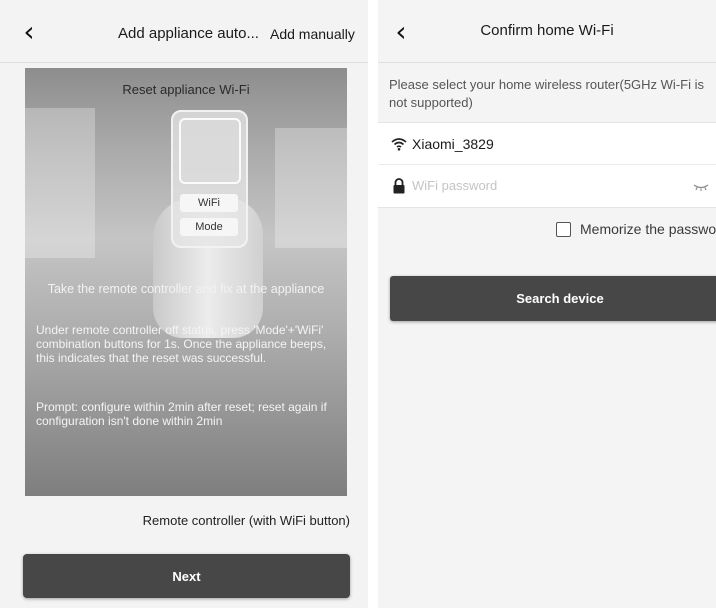  Describe the element at coordinates (648, 229) in the screenshot. I see `memorize-label: Memorize the password` at that location.